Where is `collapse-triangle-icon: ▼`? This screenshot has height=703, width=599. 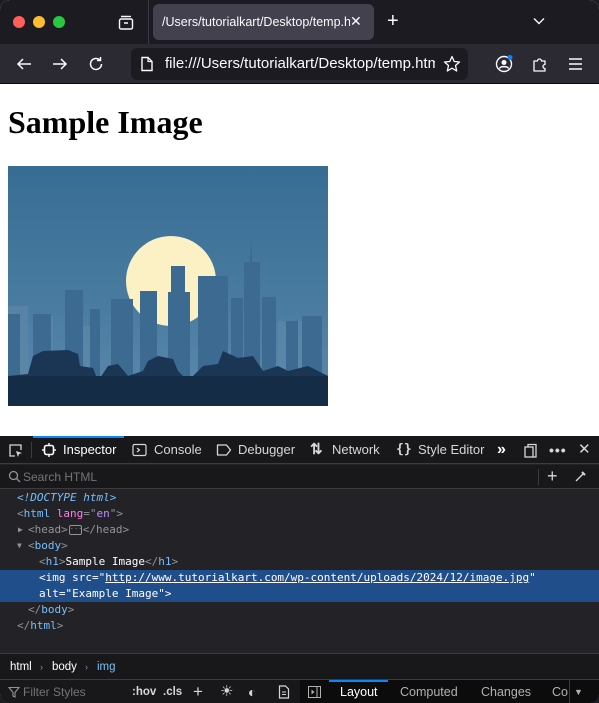 collapse-triangle-icon: ▼ is located at coordinates (19, 546).